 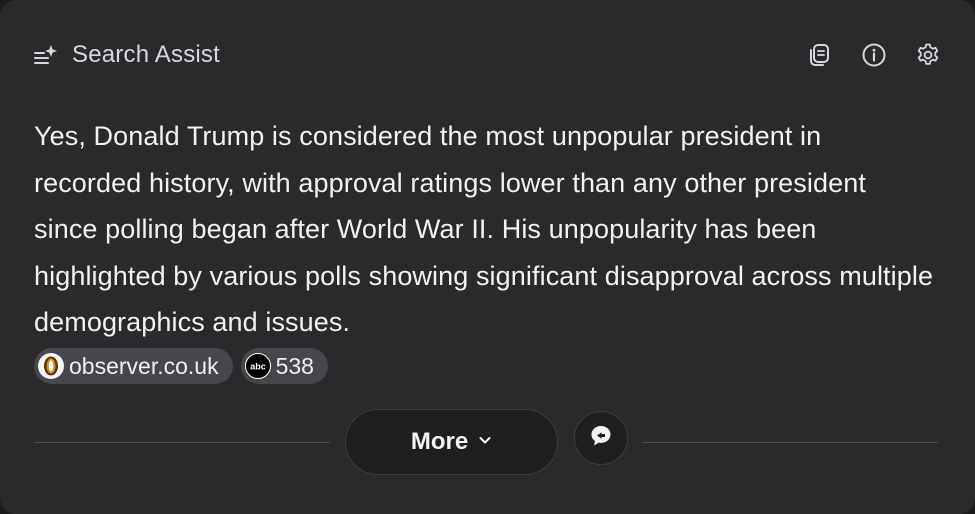 I want to click on source-chip-observer: observer.co.uk, so click(x=133, y=366).